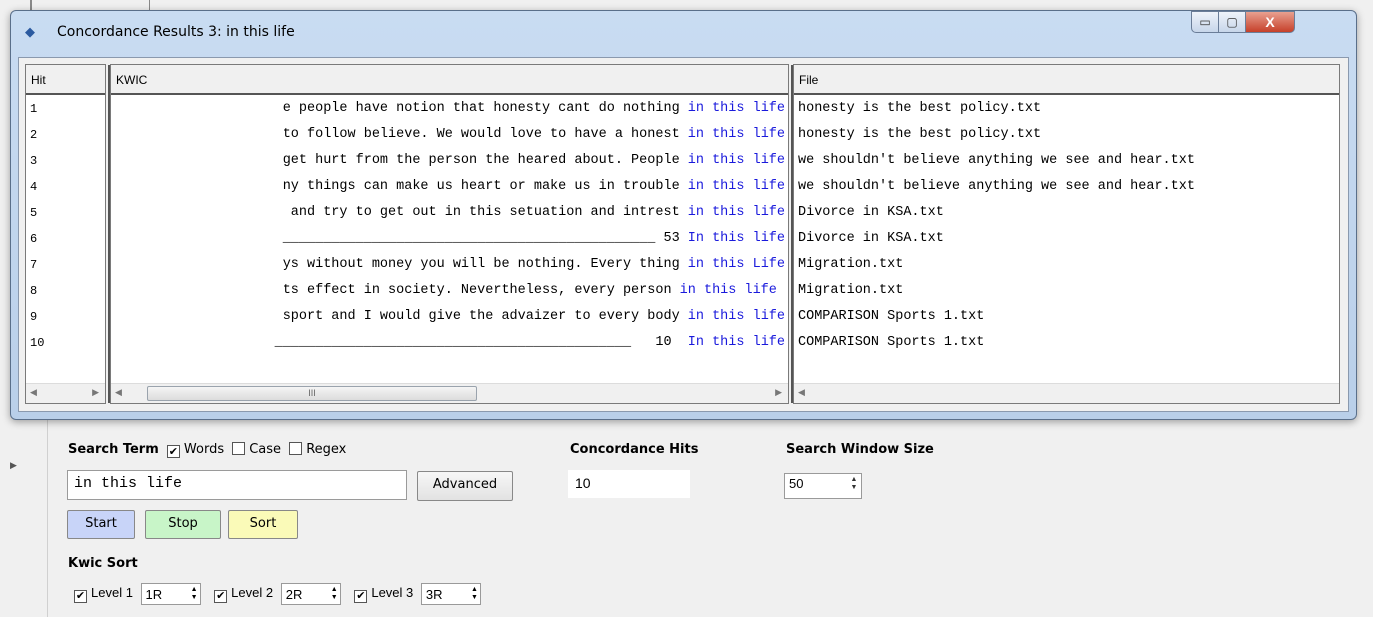 The height and width of the screenshot is (617, 1373). I want to click on kwic-keyword: In this life, so click(736, 342).